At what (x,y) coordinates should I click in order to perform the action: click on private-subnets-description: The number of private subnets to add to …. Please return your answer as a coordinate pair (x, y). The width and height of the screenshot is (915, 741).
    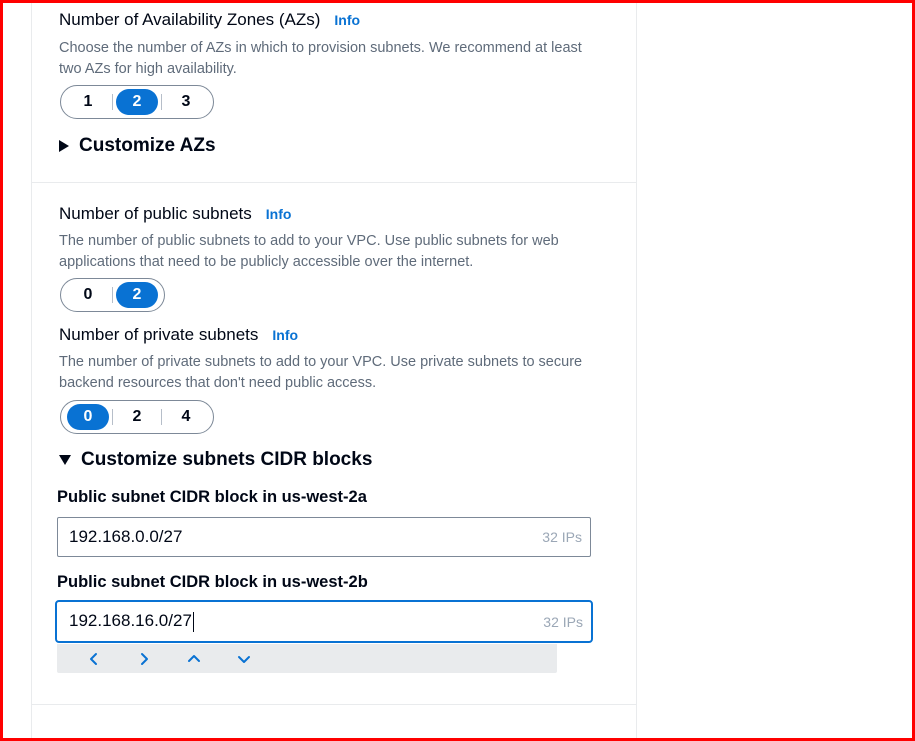
    Looking at the image, I should click on (321, 372).